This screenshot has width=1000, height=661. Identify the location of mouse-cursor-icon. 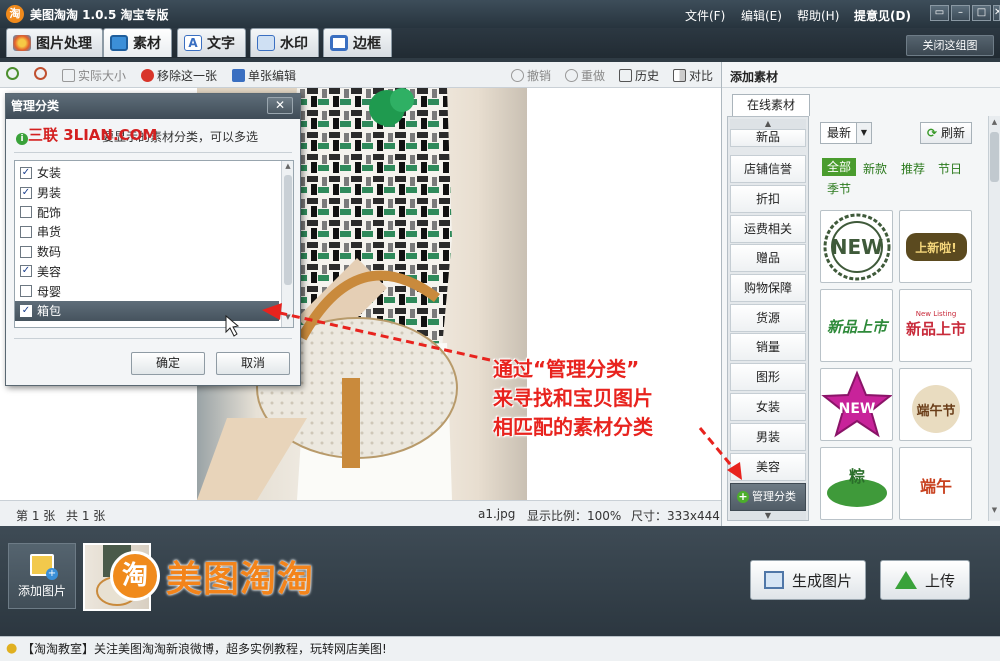
(232, 325).